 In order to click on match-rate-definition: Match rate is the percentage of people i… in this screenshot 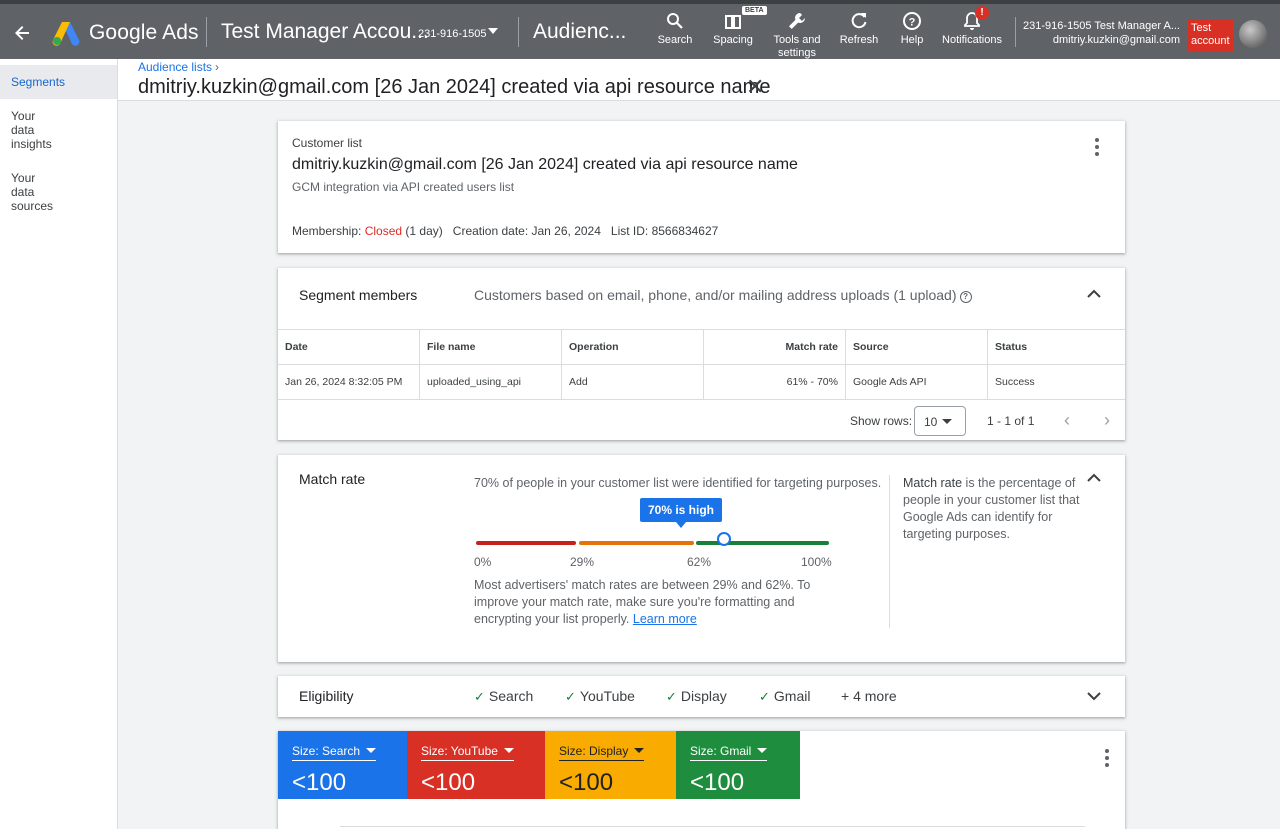, I will do `click(993, 509)`.